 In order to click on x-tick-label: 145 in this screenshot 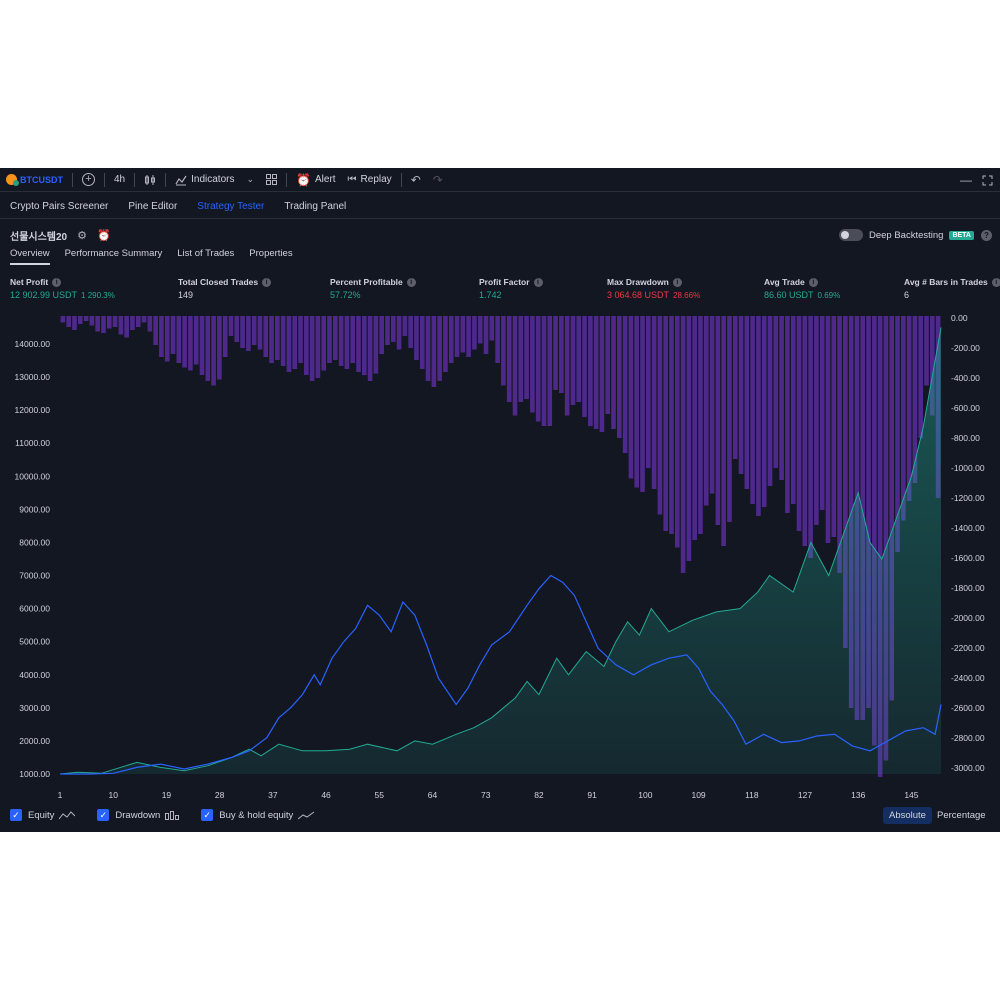, I will do `click(911, 795)`.